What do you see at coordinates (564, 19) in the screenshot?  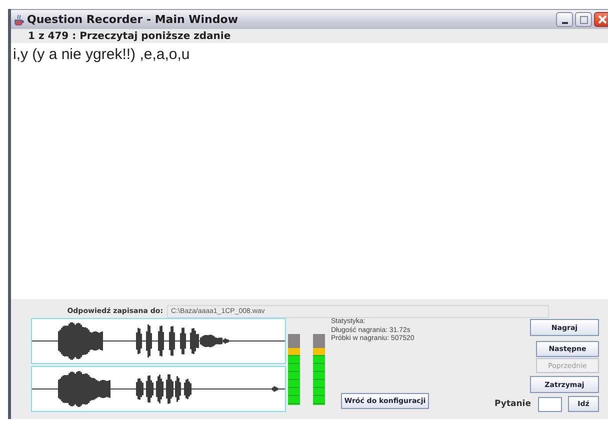 I see `minimize-button` at bounding box center [564, 19].